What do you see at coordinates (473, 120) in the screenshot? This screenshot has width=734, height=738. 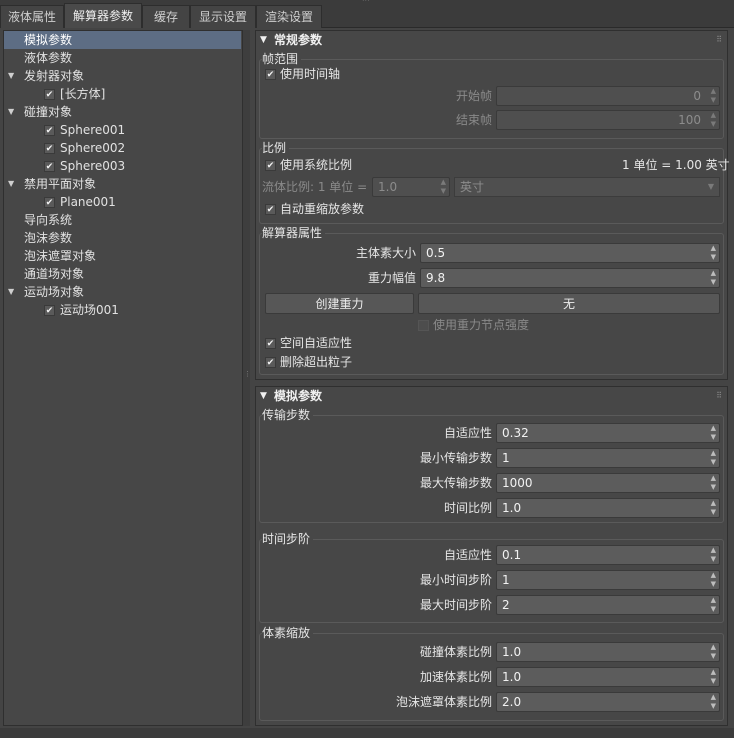 I see `end-frame-label: 结束帧` at bounding box center [473, 120].